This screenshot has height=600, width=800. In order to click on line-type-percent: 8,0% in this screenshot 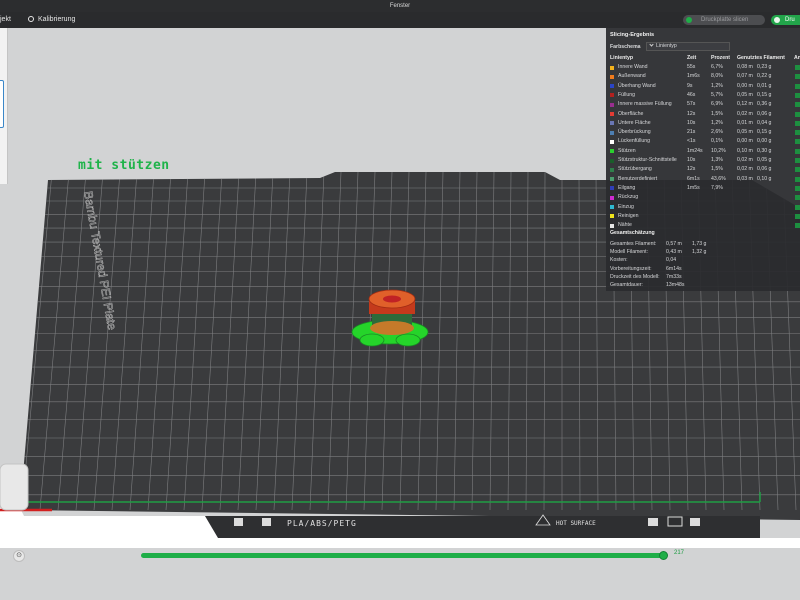, I will do `click(717, 76)`.